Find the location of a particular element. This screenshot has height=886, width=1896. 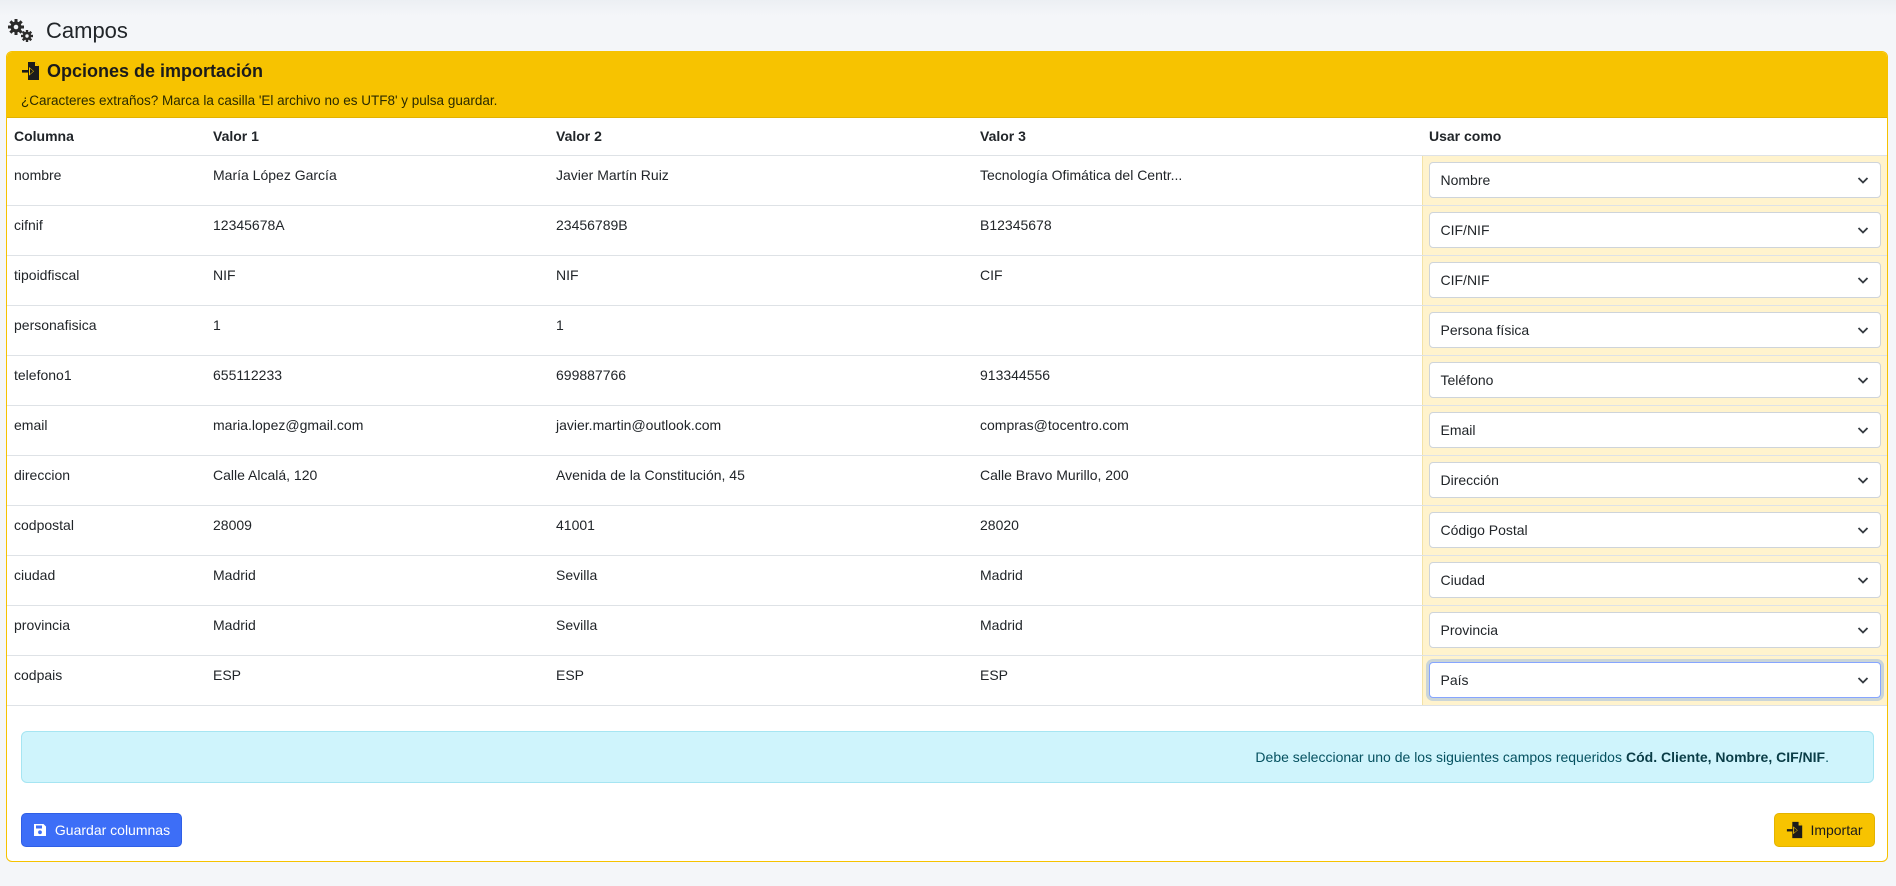

save-columns-label: Guardar columnas is located at coordinates (112, 830).